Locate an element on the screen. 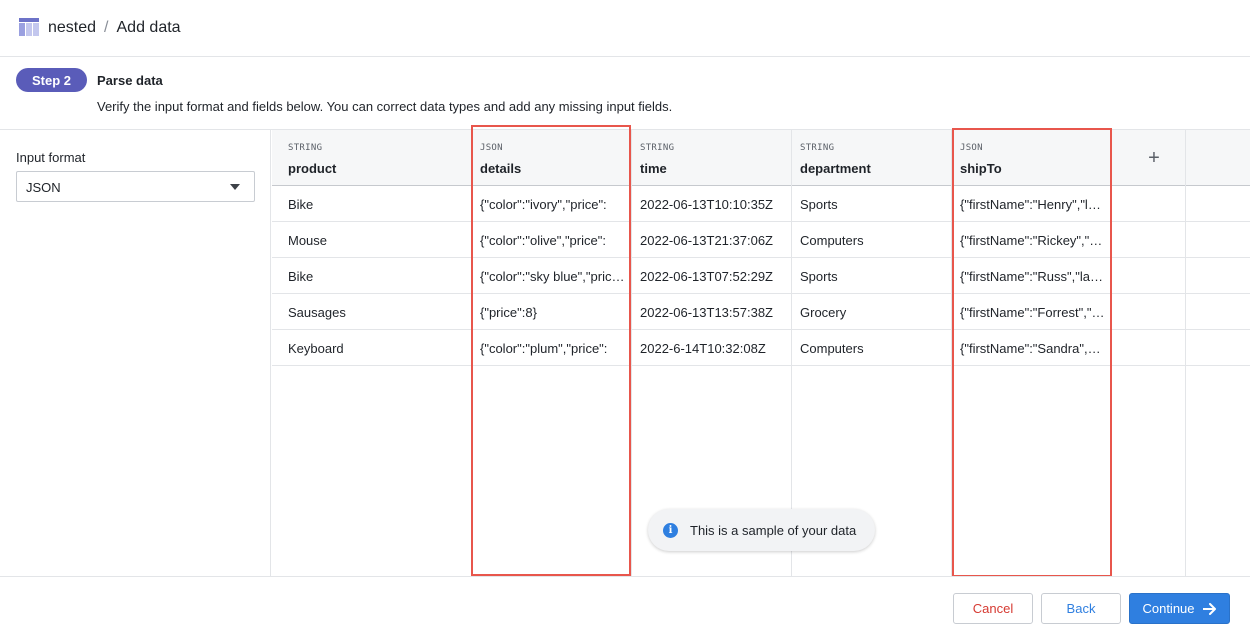 This screenshot has height=640, width=1250. continue-button: Continue is located at coordinates (1179, 608).